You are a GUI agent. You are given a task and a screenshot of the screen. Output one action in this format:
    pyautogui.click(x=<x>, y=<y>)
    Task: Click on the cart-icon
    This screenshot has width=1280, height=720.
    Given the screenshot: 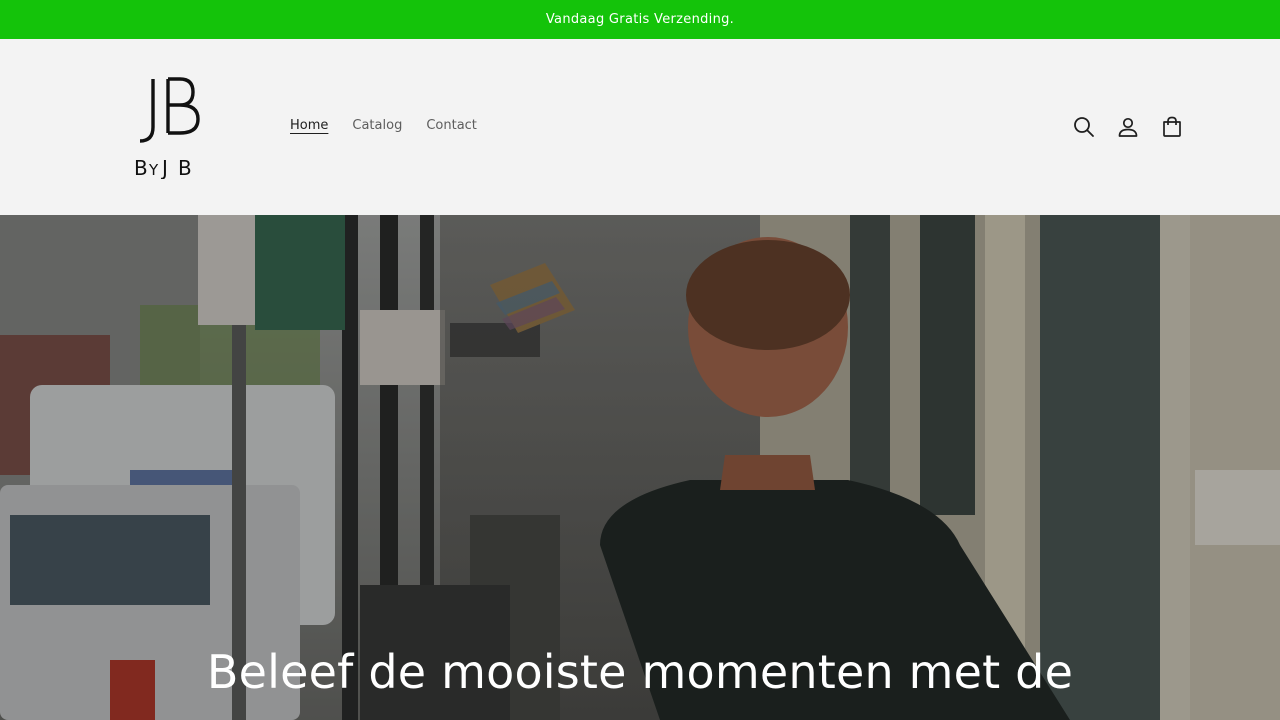 What is the action you would take?
    pyautogui.click(x=1172, y=126)
    